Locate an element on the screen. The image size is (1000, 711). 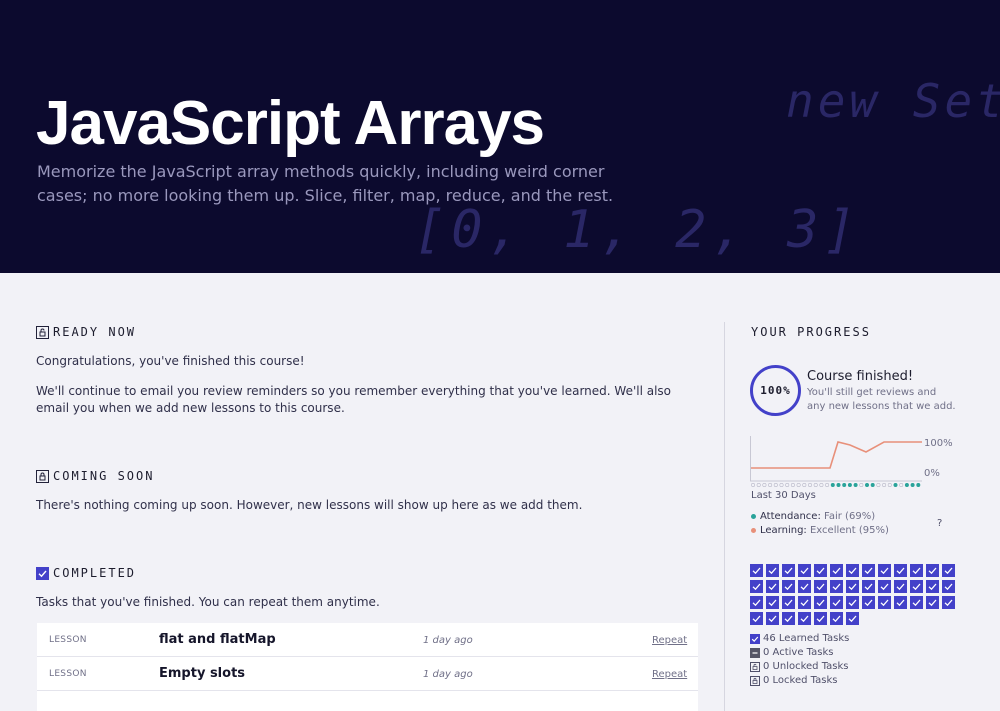
coming-soon-header: COMING SOON is located at coordinates (95, 476).